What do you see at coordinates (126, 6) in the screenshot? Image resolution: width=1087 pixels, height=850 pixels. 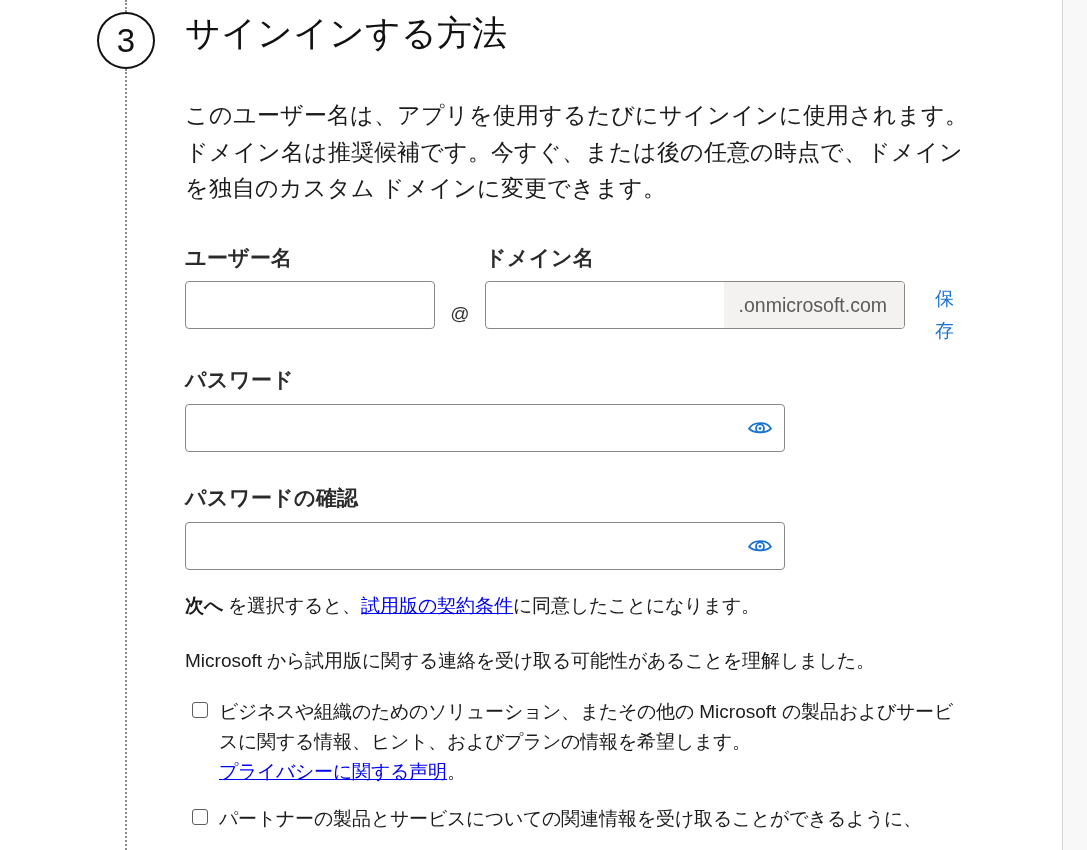 I see `timeline-line` at bounding box center [126, 6].